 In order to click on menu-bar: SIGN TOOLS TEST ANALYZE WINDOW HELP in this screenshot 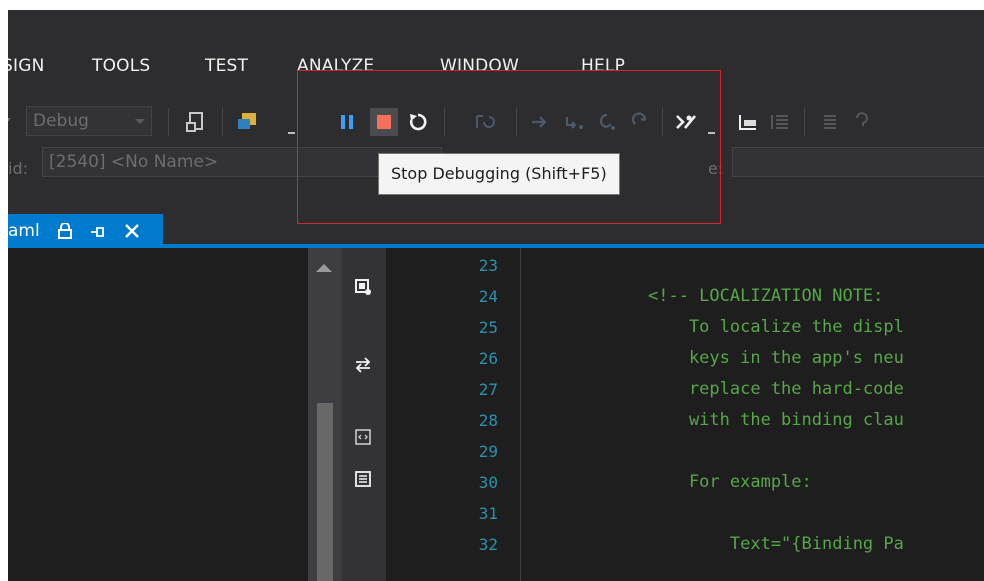, I will do `click(496, 67)`.